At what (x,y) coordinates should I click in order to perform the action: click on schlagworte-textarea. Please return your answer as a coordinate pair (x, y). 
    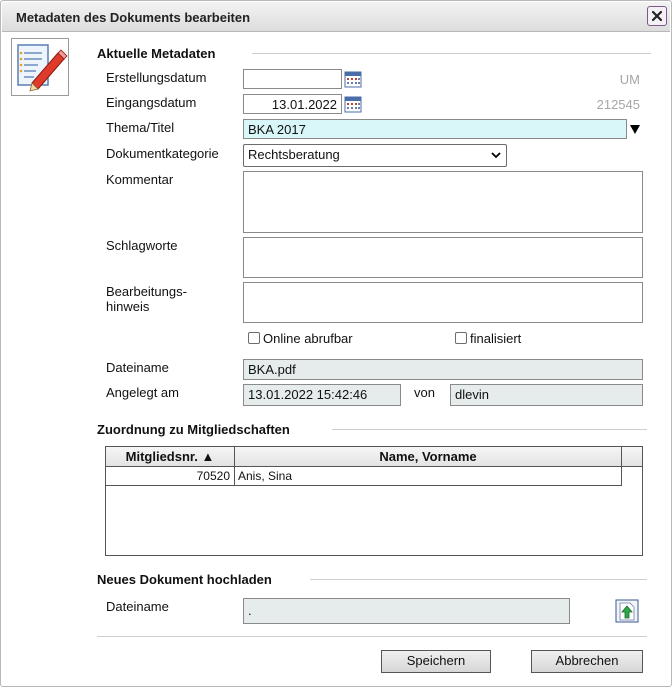
    Looking at the image, I should click on (443, 257).